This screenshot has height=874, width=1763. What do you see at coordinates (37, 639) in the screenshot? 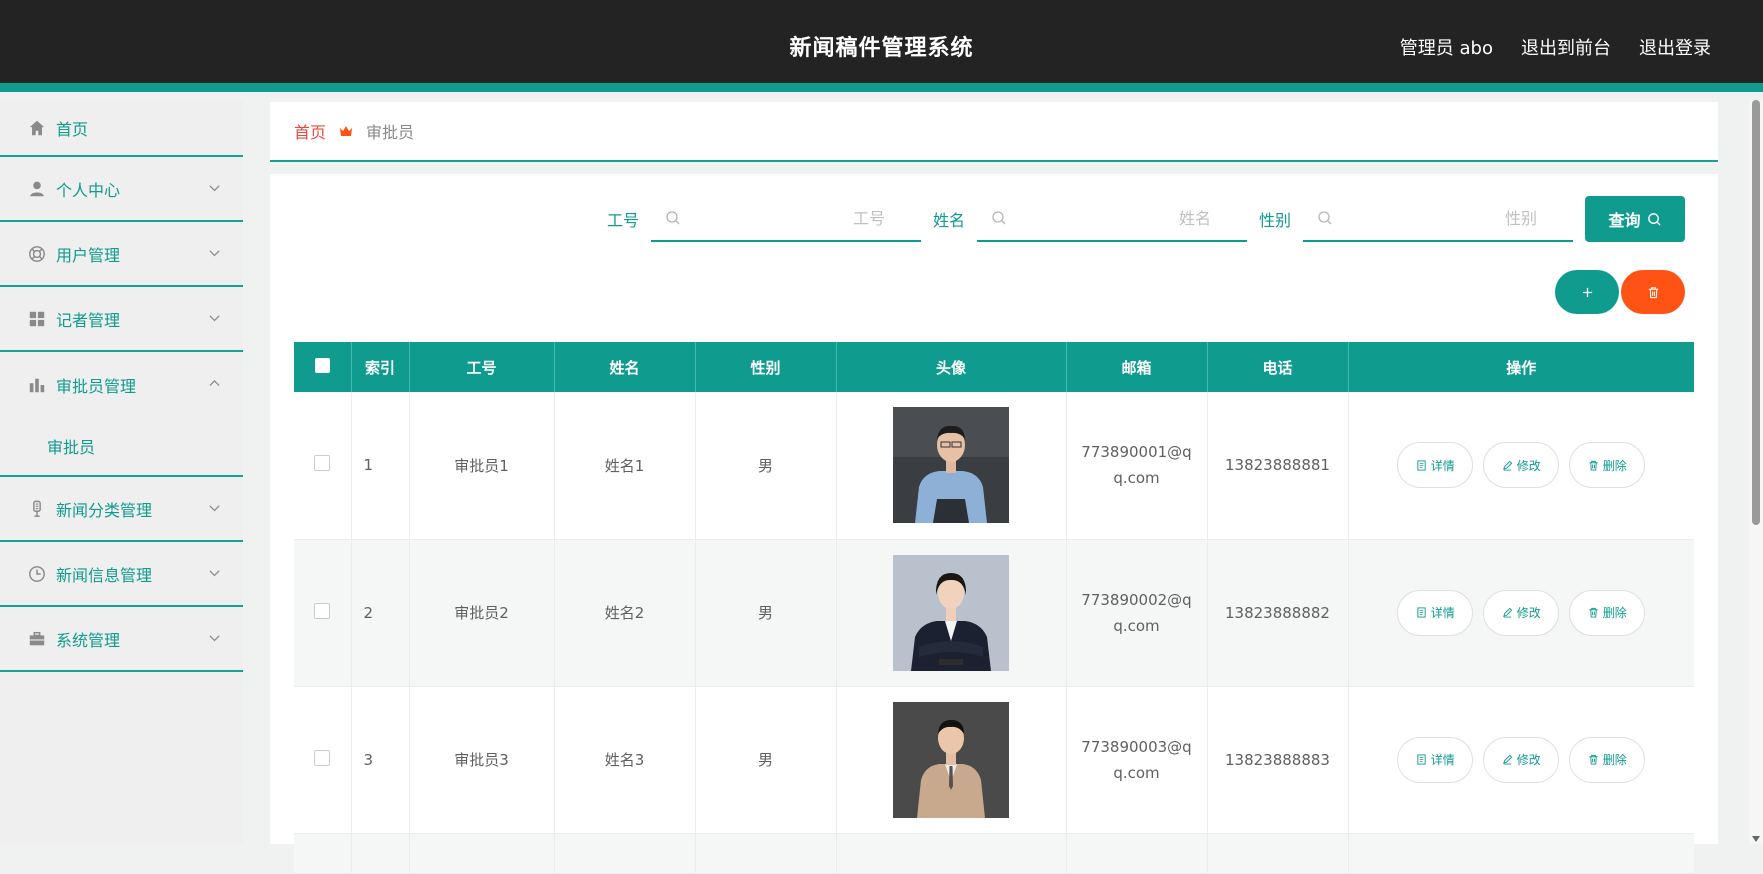
I see `briefcase-icon` at bounding box center [37, 639].